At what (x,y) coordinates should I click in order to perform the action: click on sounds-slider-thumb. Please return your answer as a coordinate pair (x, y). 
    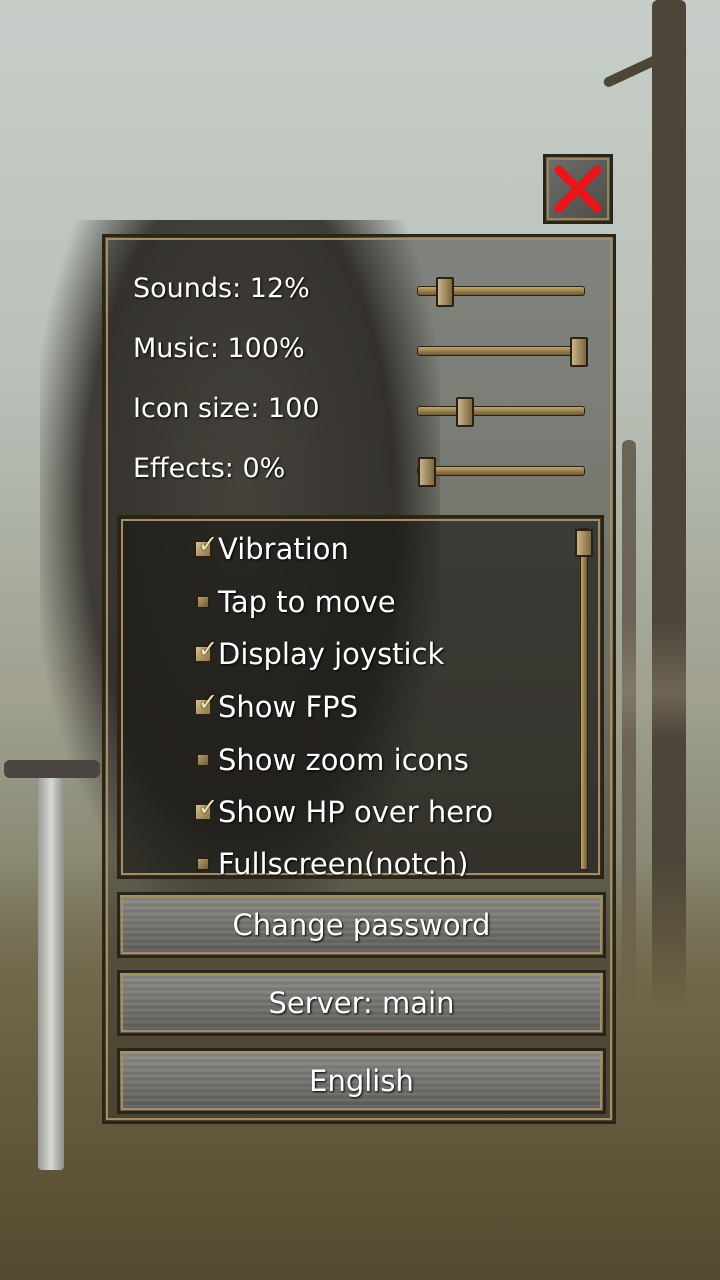
    Looking at the image, I should click on (445, 292).